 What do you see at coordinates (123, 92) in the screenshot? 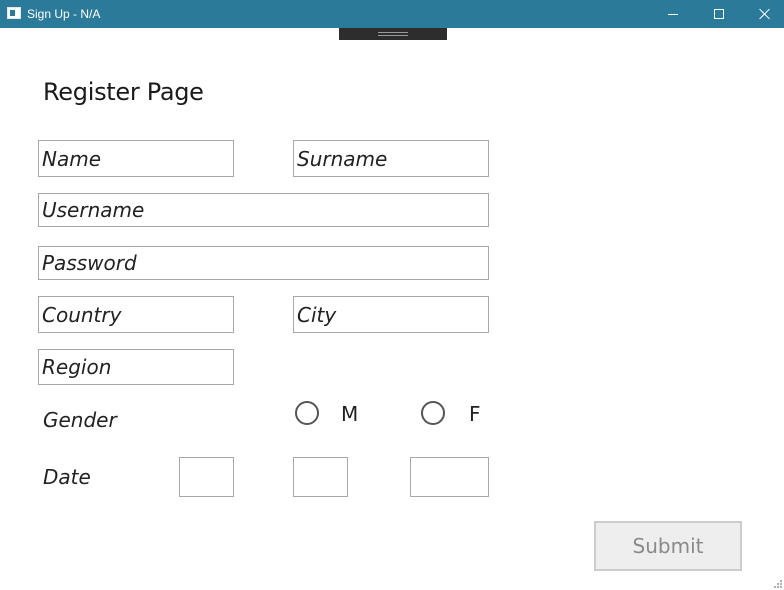
I see `page-title: Register Page` at bounding box center [123, 92].